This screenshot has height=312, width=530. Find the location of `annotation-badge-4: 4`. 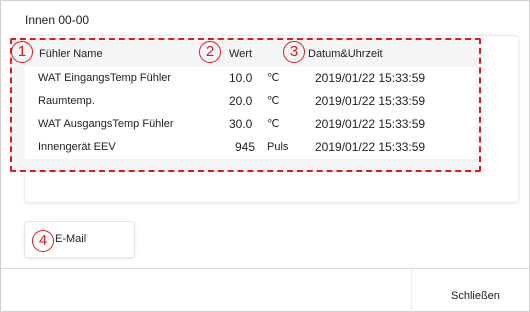

annotation-badge-4: 4 is located at coordinates (43, 241).